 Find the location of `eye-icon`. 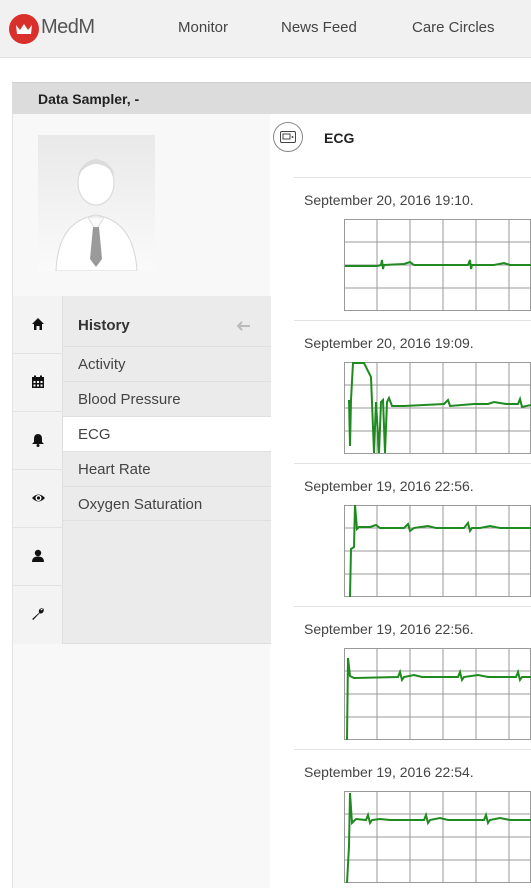

eye-icon is located at coordinates (38, 498).